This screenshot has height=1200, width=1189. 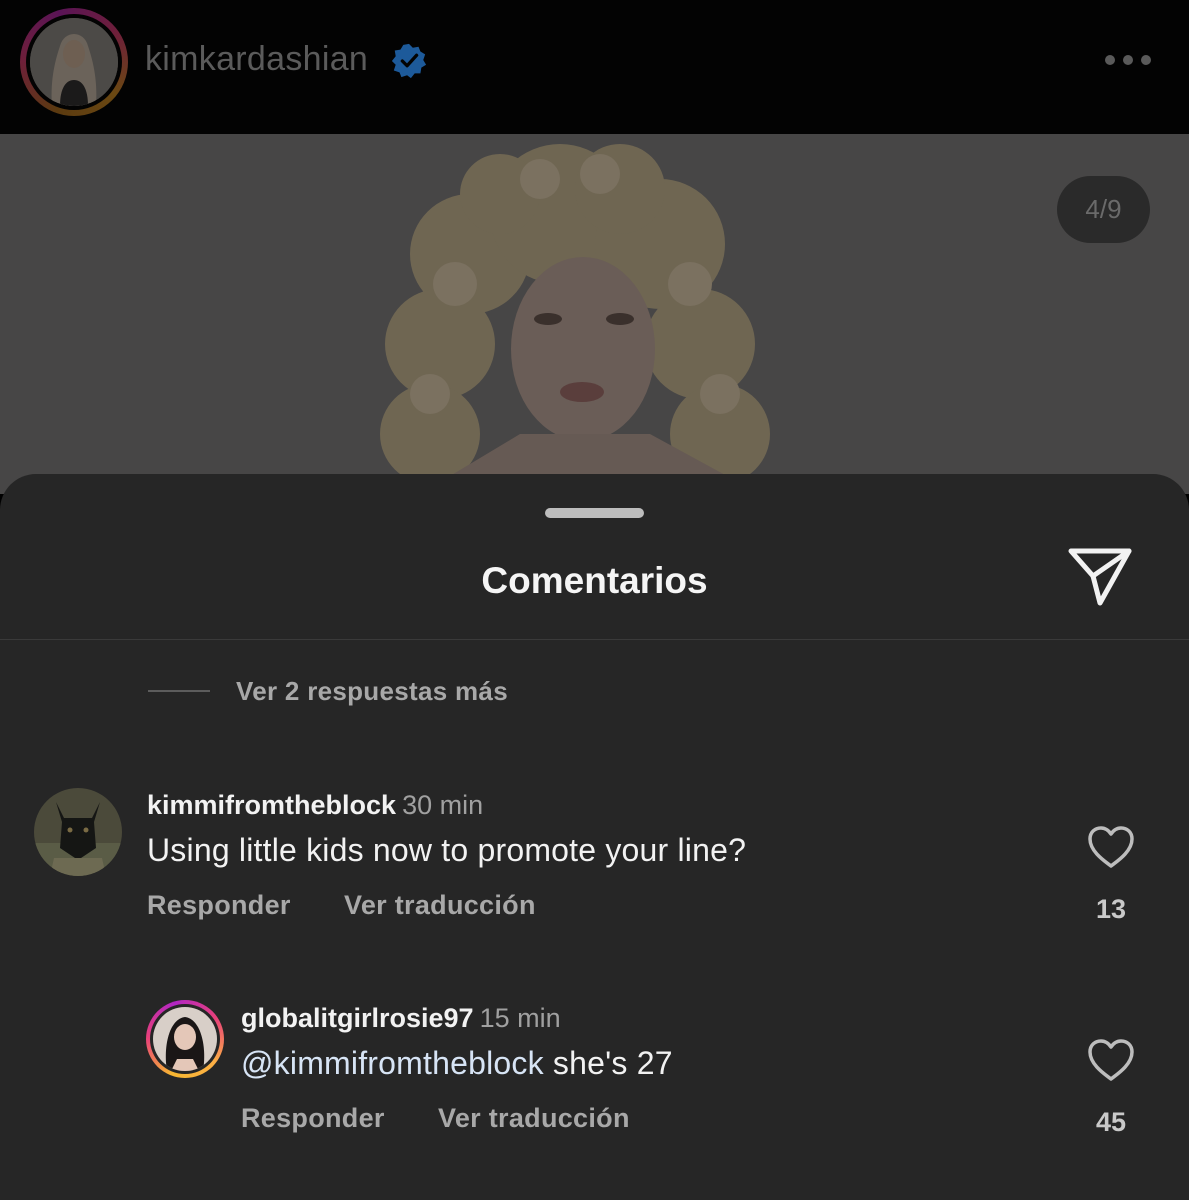 I want to click on view-more-replies-button: Ver 2 respuestas más, so click(x=372, y=691).